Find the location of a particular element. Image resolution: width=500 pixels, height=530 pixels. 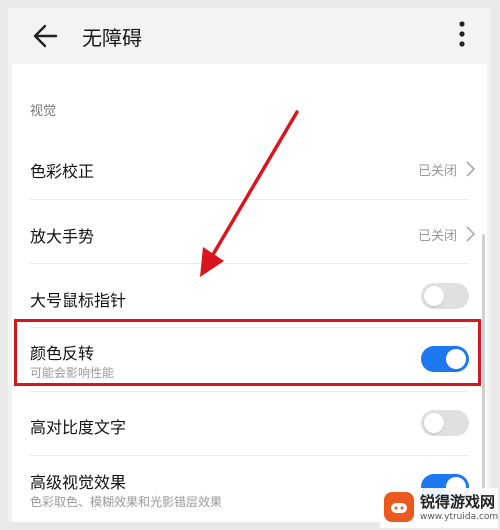

setting-label: 放大手势 is located at coordinates (62, 236).